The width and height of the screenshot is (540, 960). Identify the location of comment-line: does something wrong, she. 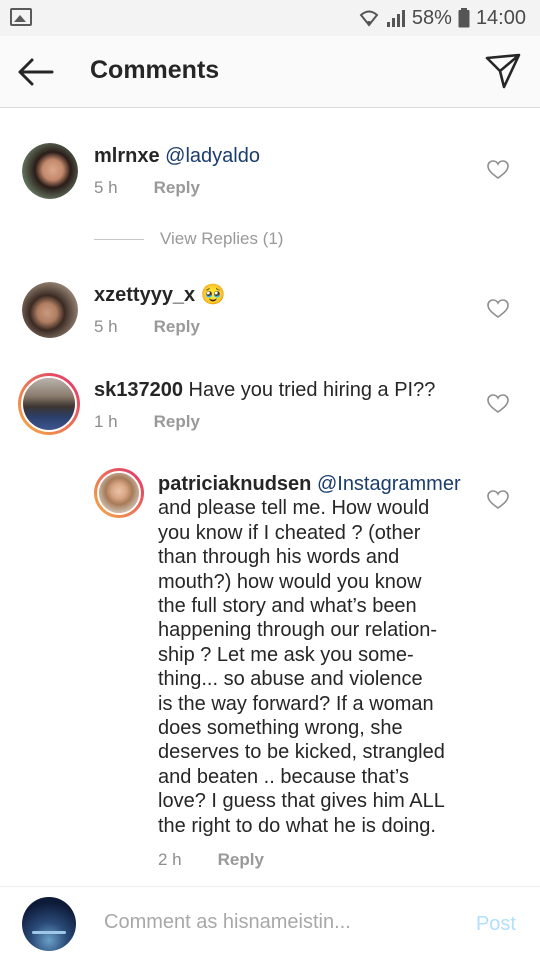
(280, 728).